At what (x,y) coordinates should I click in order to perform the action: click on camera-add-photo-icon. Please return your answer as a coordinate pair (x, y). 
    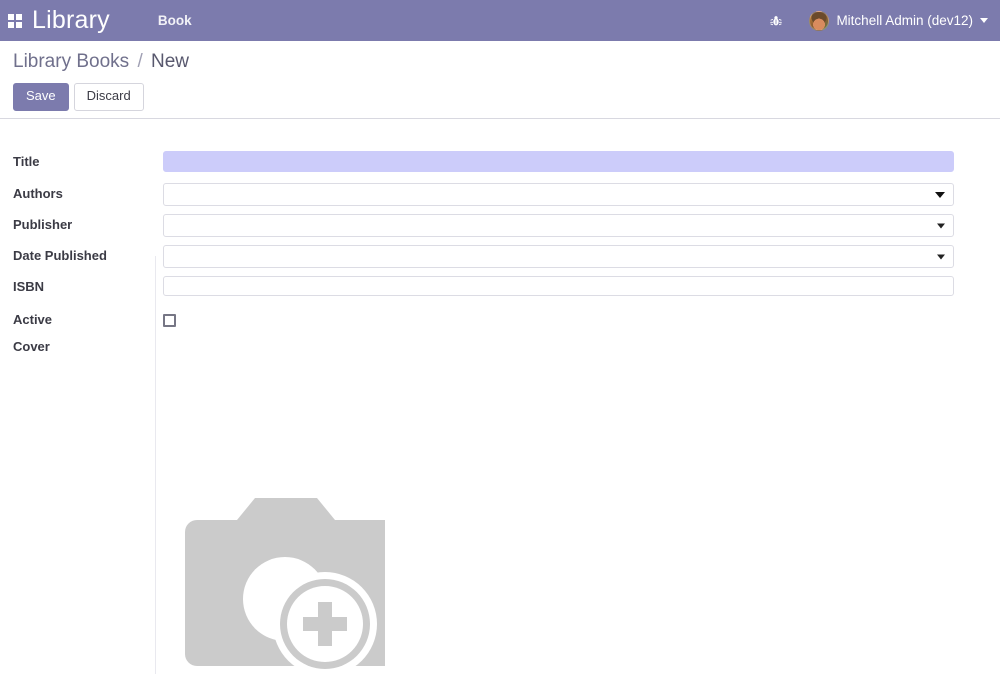
    Looking at the image, I should click on (291, 587).